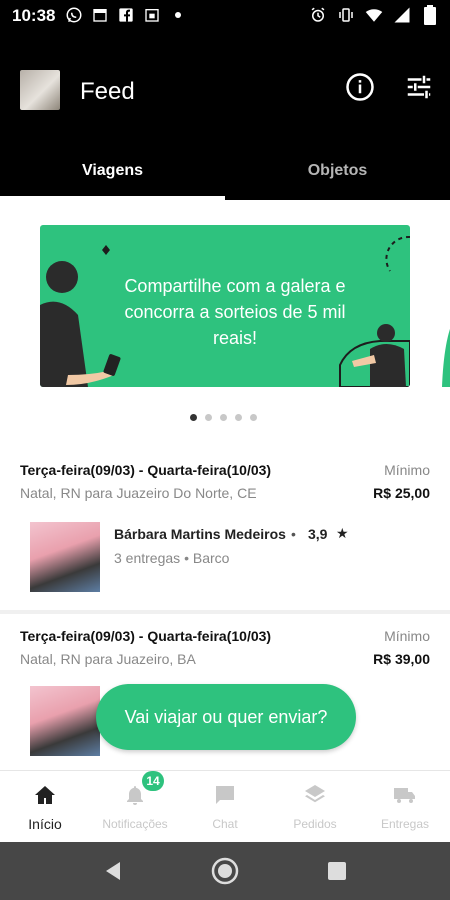 The image size is (450, 900). I want to click on nav-label: Início, so click(45, 824).